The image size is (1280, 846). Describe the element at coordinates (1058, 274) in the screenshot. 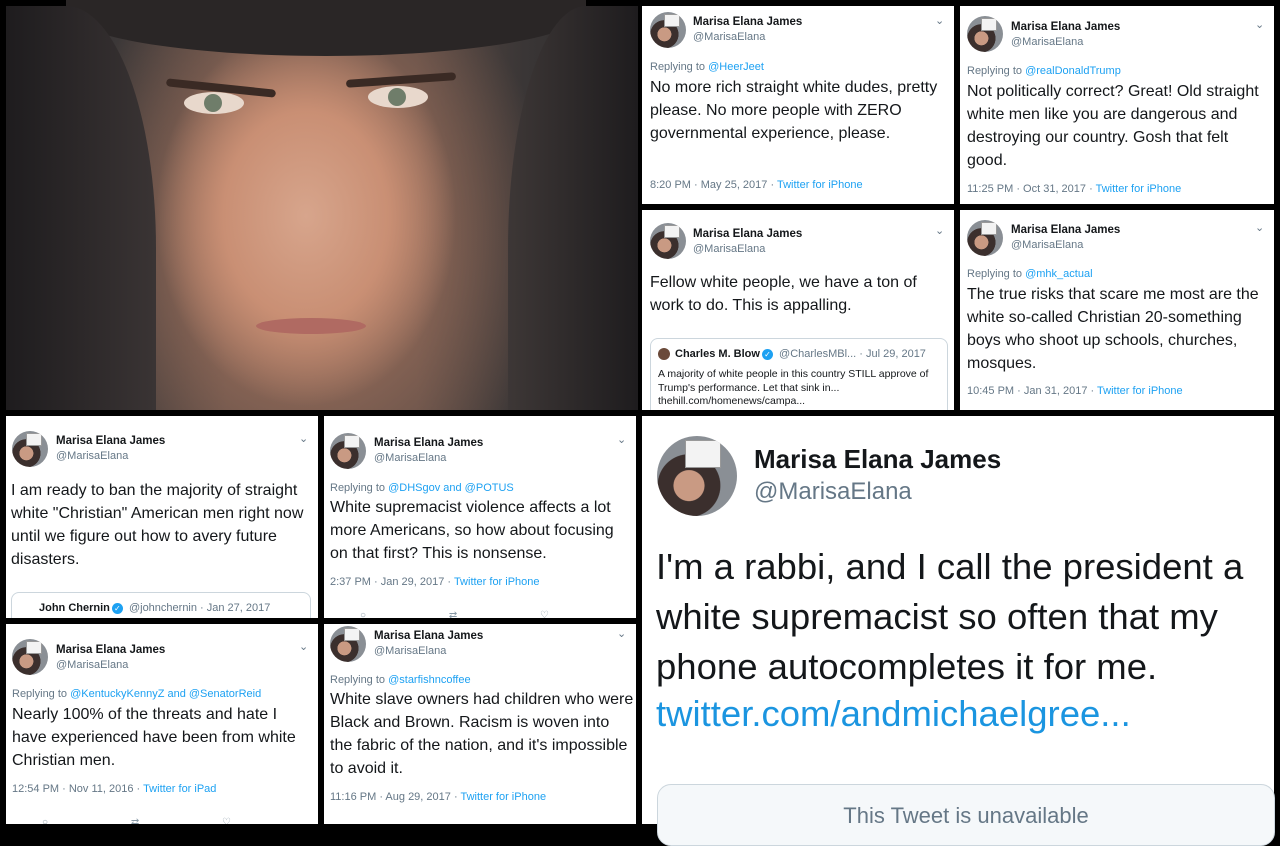

I see `reply-mention: @mhk_actual` at that location.